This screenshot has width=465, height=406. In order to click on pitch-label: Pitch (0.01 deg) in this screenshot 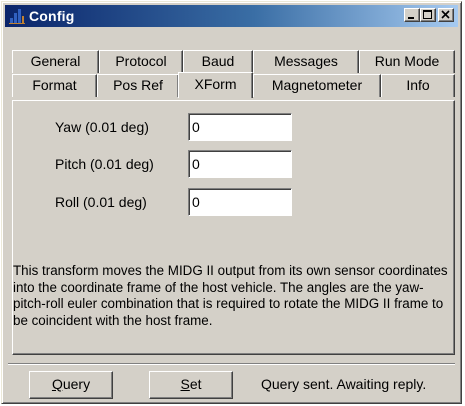, I will do `click(104, 164)`.